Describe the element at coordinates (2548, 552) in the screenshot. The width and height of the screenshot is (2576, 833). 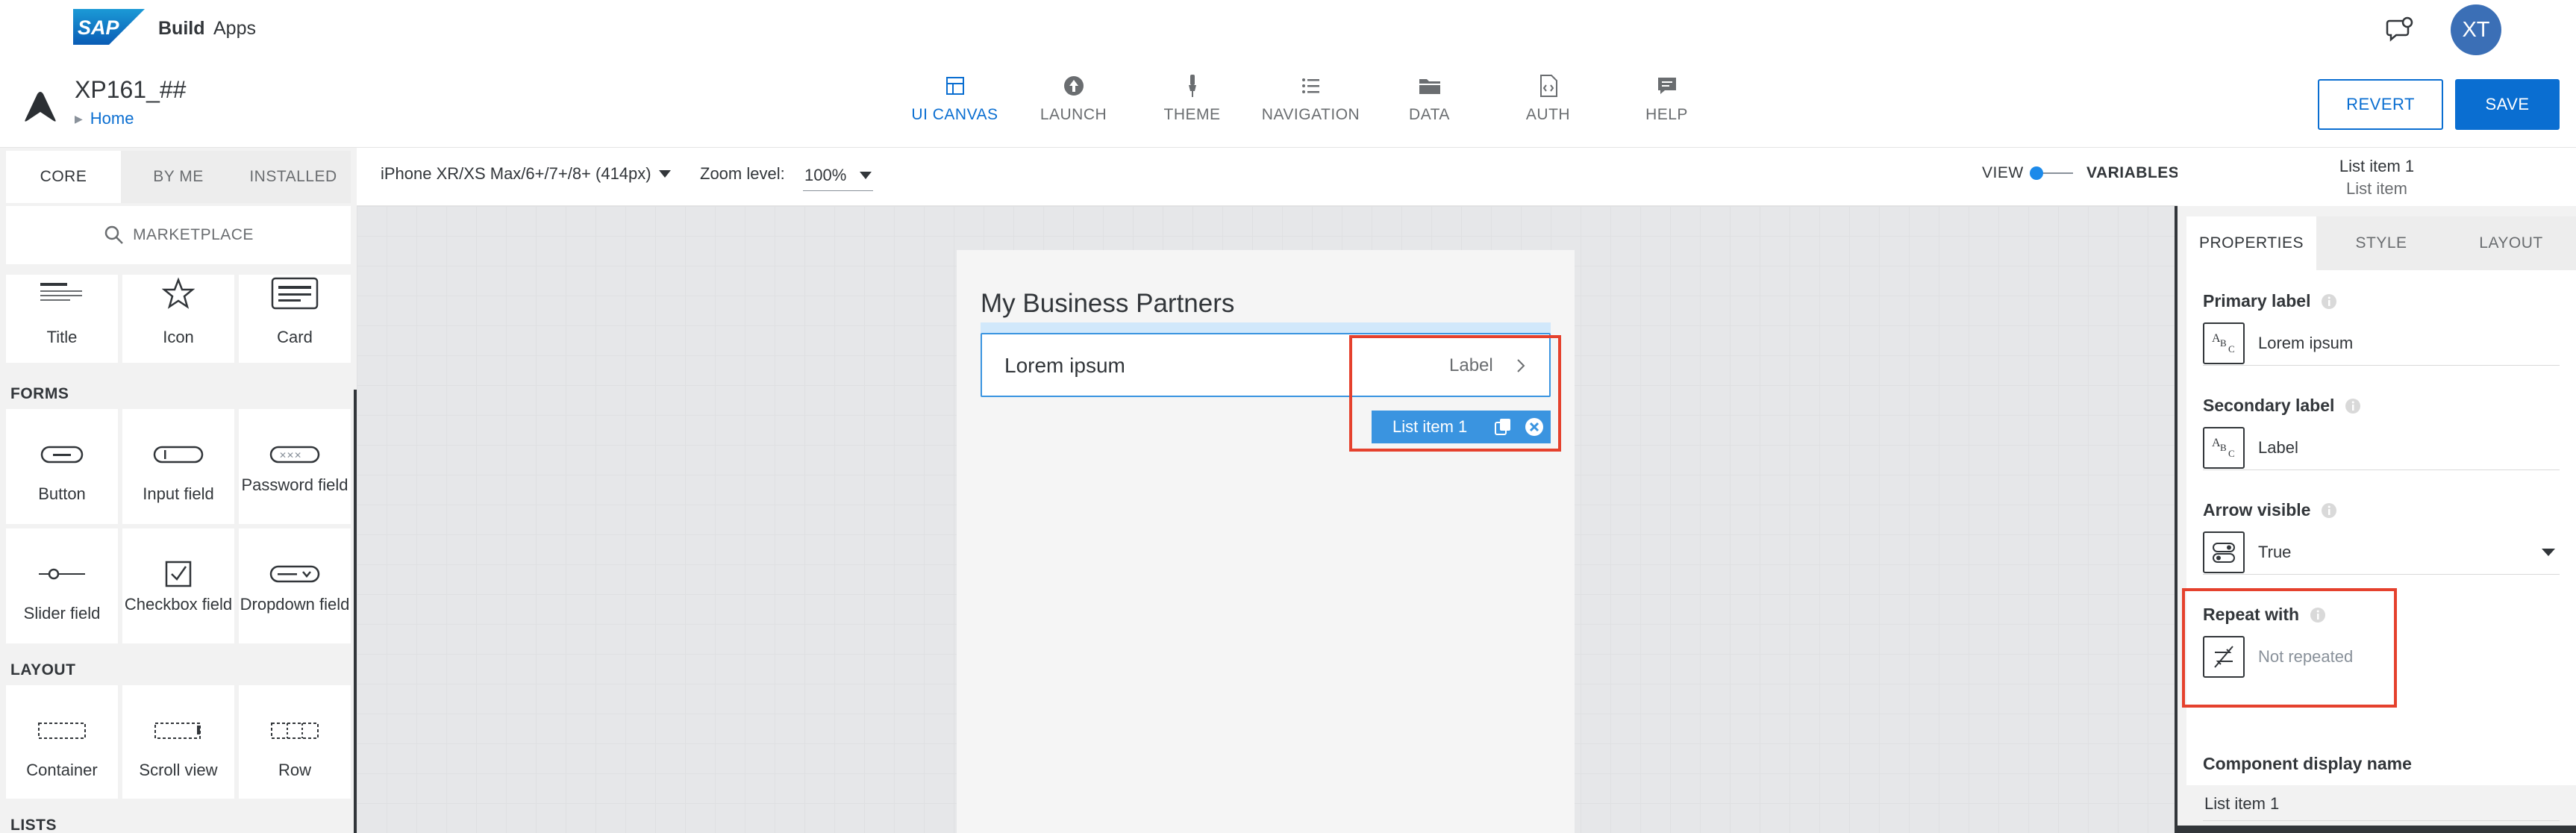
I see `caret-down-icon` at that location.